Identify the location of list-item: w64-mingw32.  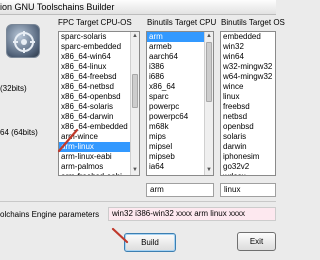
(248, 77).